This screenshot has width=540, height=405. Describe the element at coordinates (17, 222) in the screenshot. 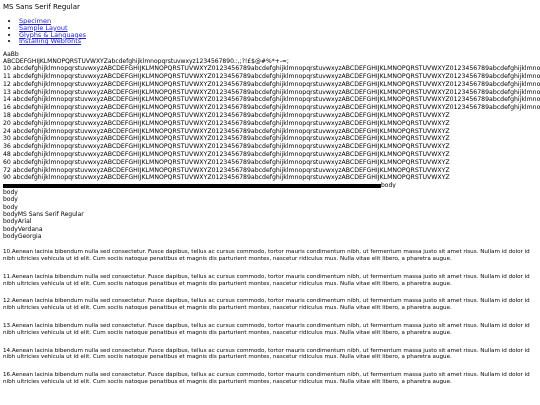

I see `stack-line-arial: bodyArial` at that location.